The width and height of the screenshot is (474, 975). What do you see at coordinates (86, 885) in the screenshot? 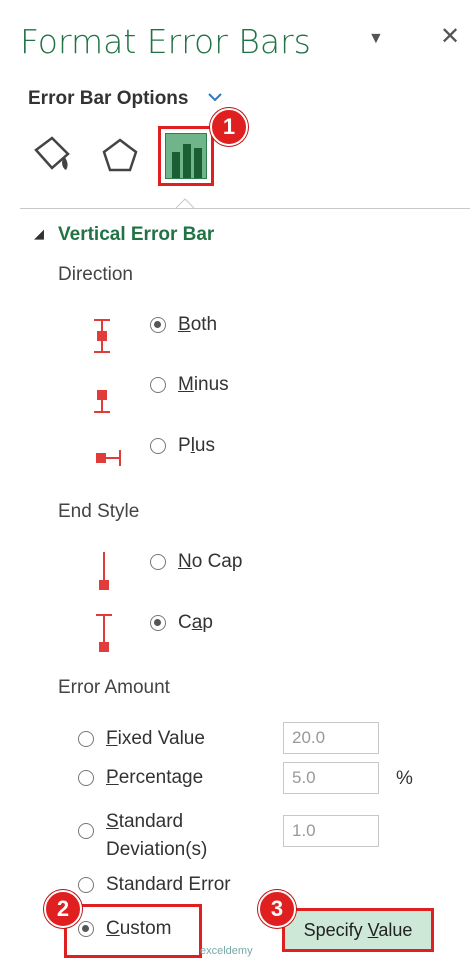
I see `std-error-radio` at bounding box center [86, 885].